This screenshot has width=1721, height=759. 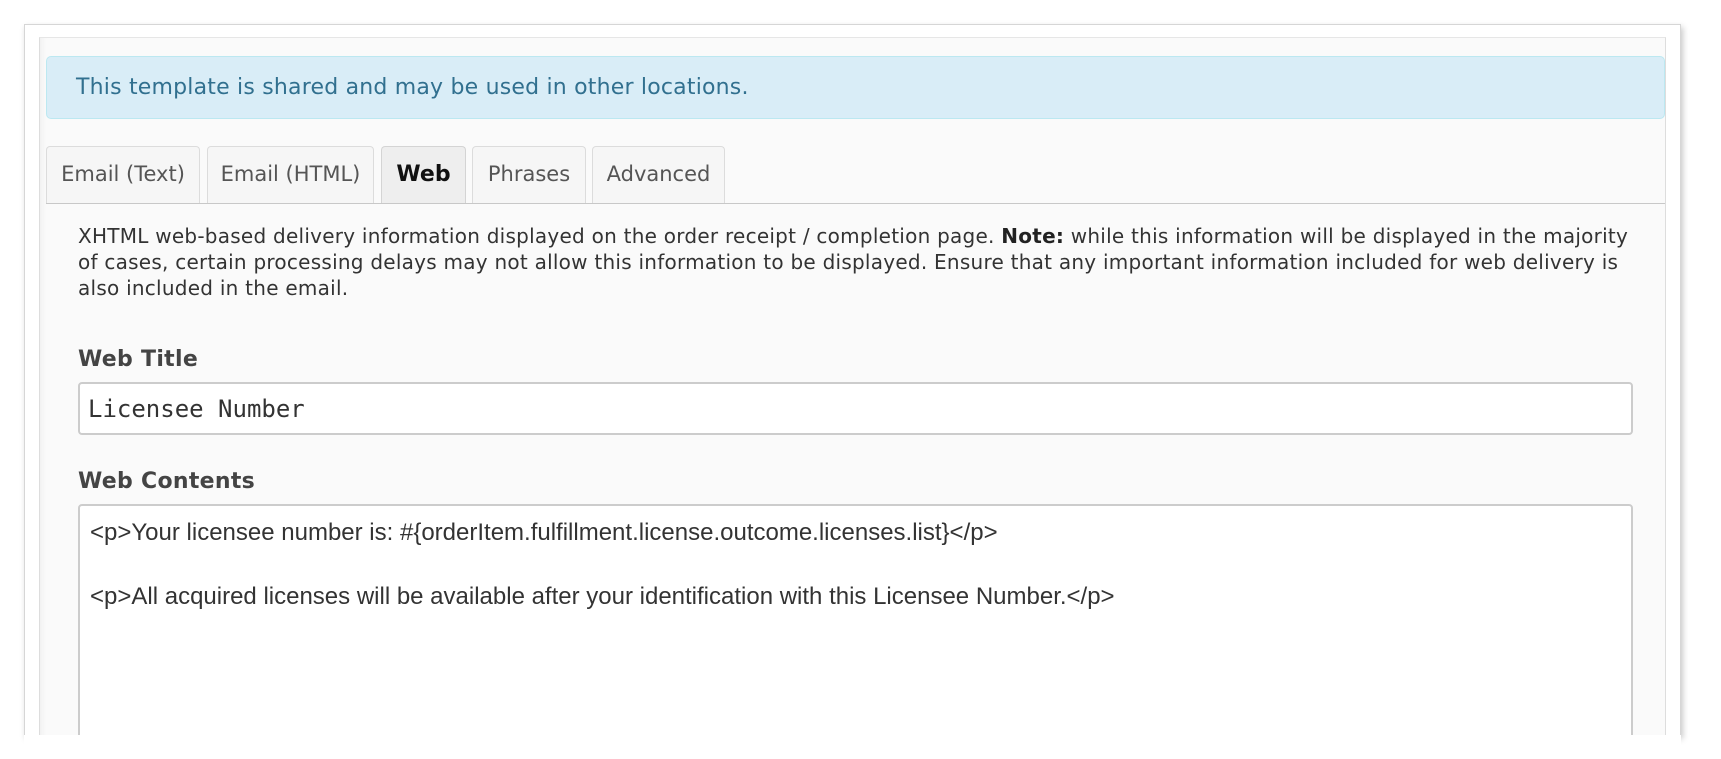 What do you see at coordinates (658, 174) in the screenshot?
I see `tab-advanced: Advanced` at bounding box center [658, 174].